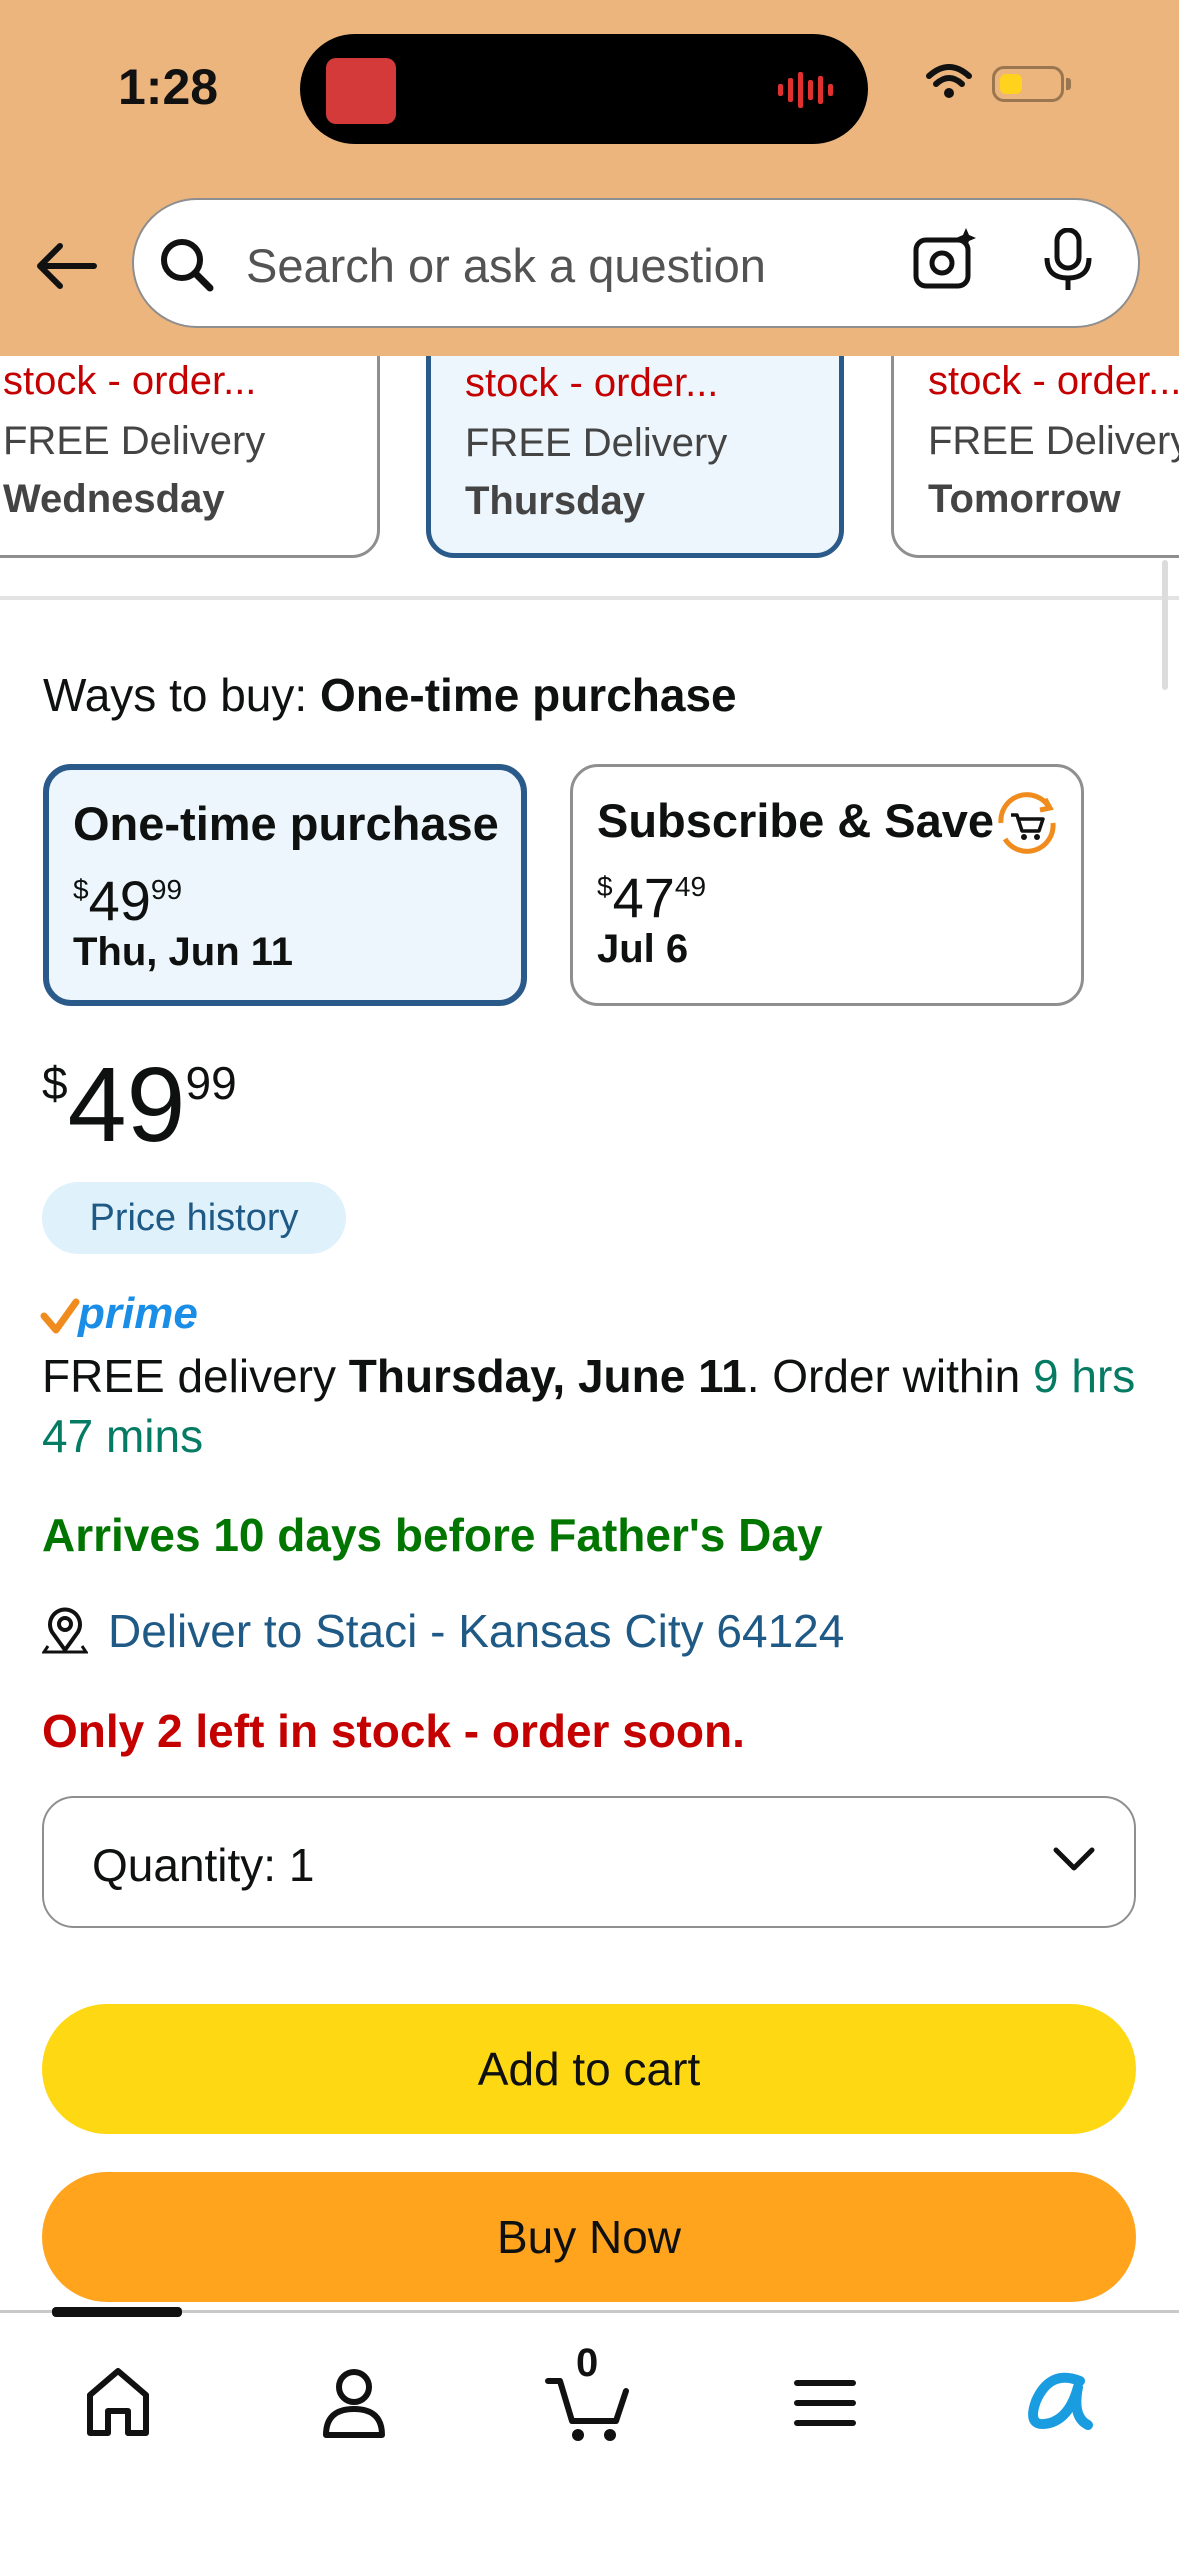 Image resolution: width=1179 pixels, height=2556 pixels. Describe the element at coordinates (652, 897) in the screenshot. I see `option-price: $4749` at that location.